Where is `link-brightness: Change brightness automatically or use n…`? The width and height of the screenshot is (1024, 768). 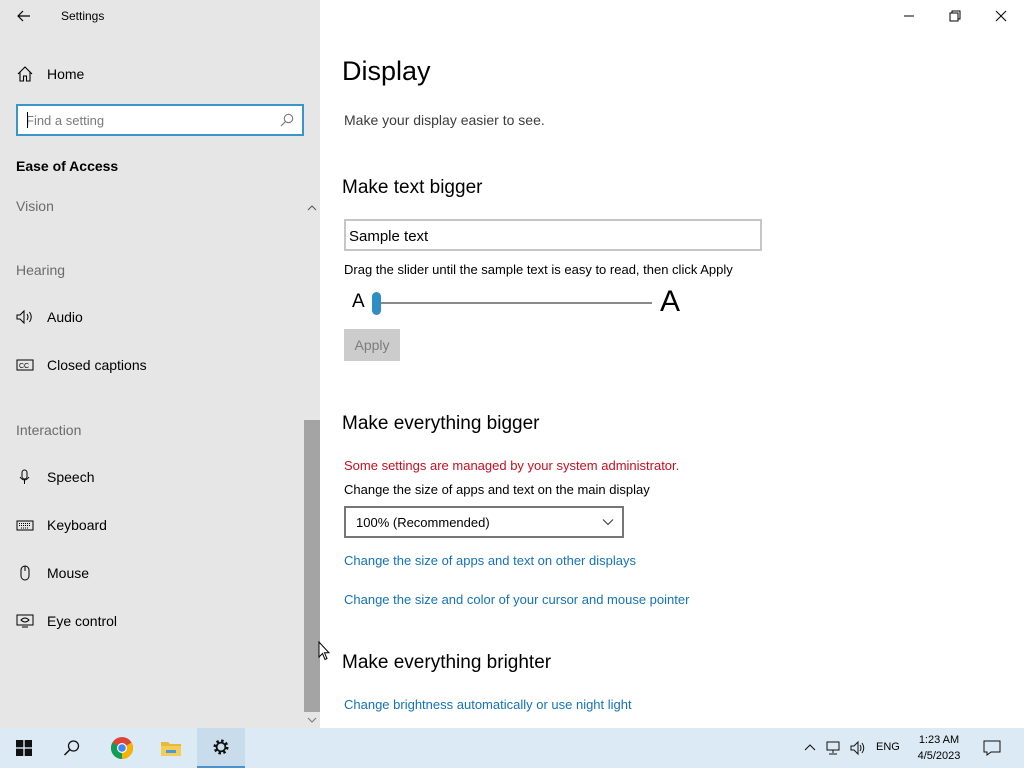 link-brightness: Change brightness automatically or use n… is located at coordinates (488, 704).